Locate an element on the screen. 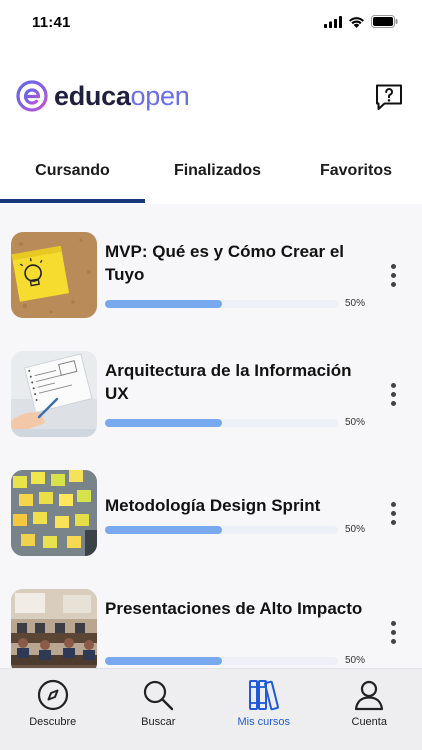 The image size is (422, 750). user-icon is located at coordinates (369, 695).